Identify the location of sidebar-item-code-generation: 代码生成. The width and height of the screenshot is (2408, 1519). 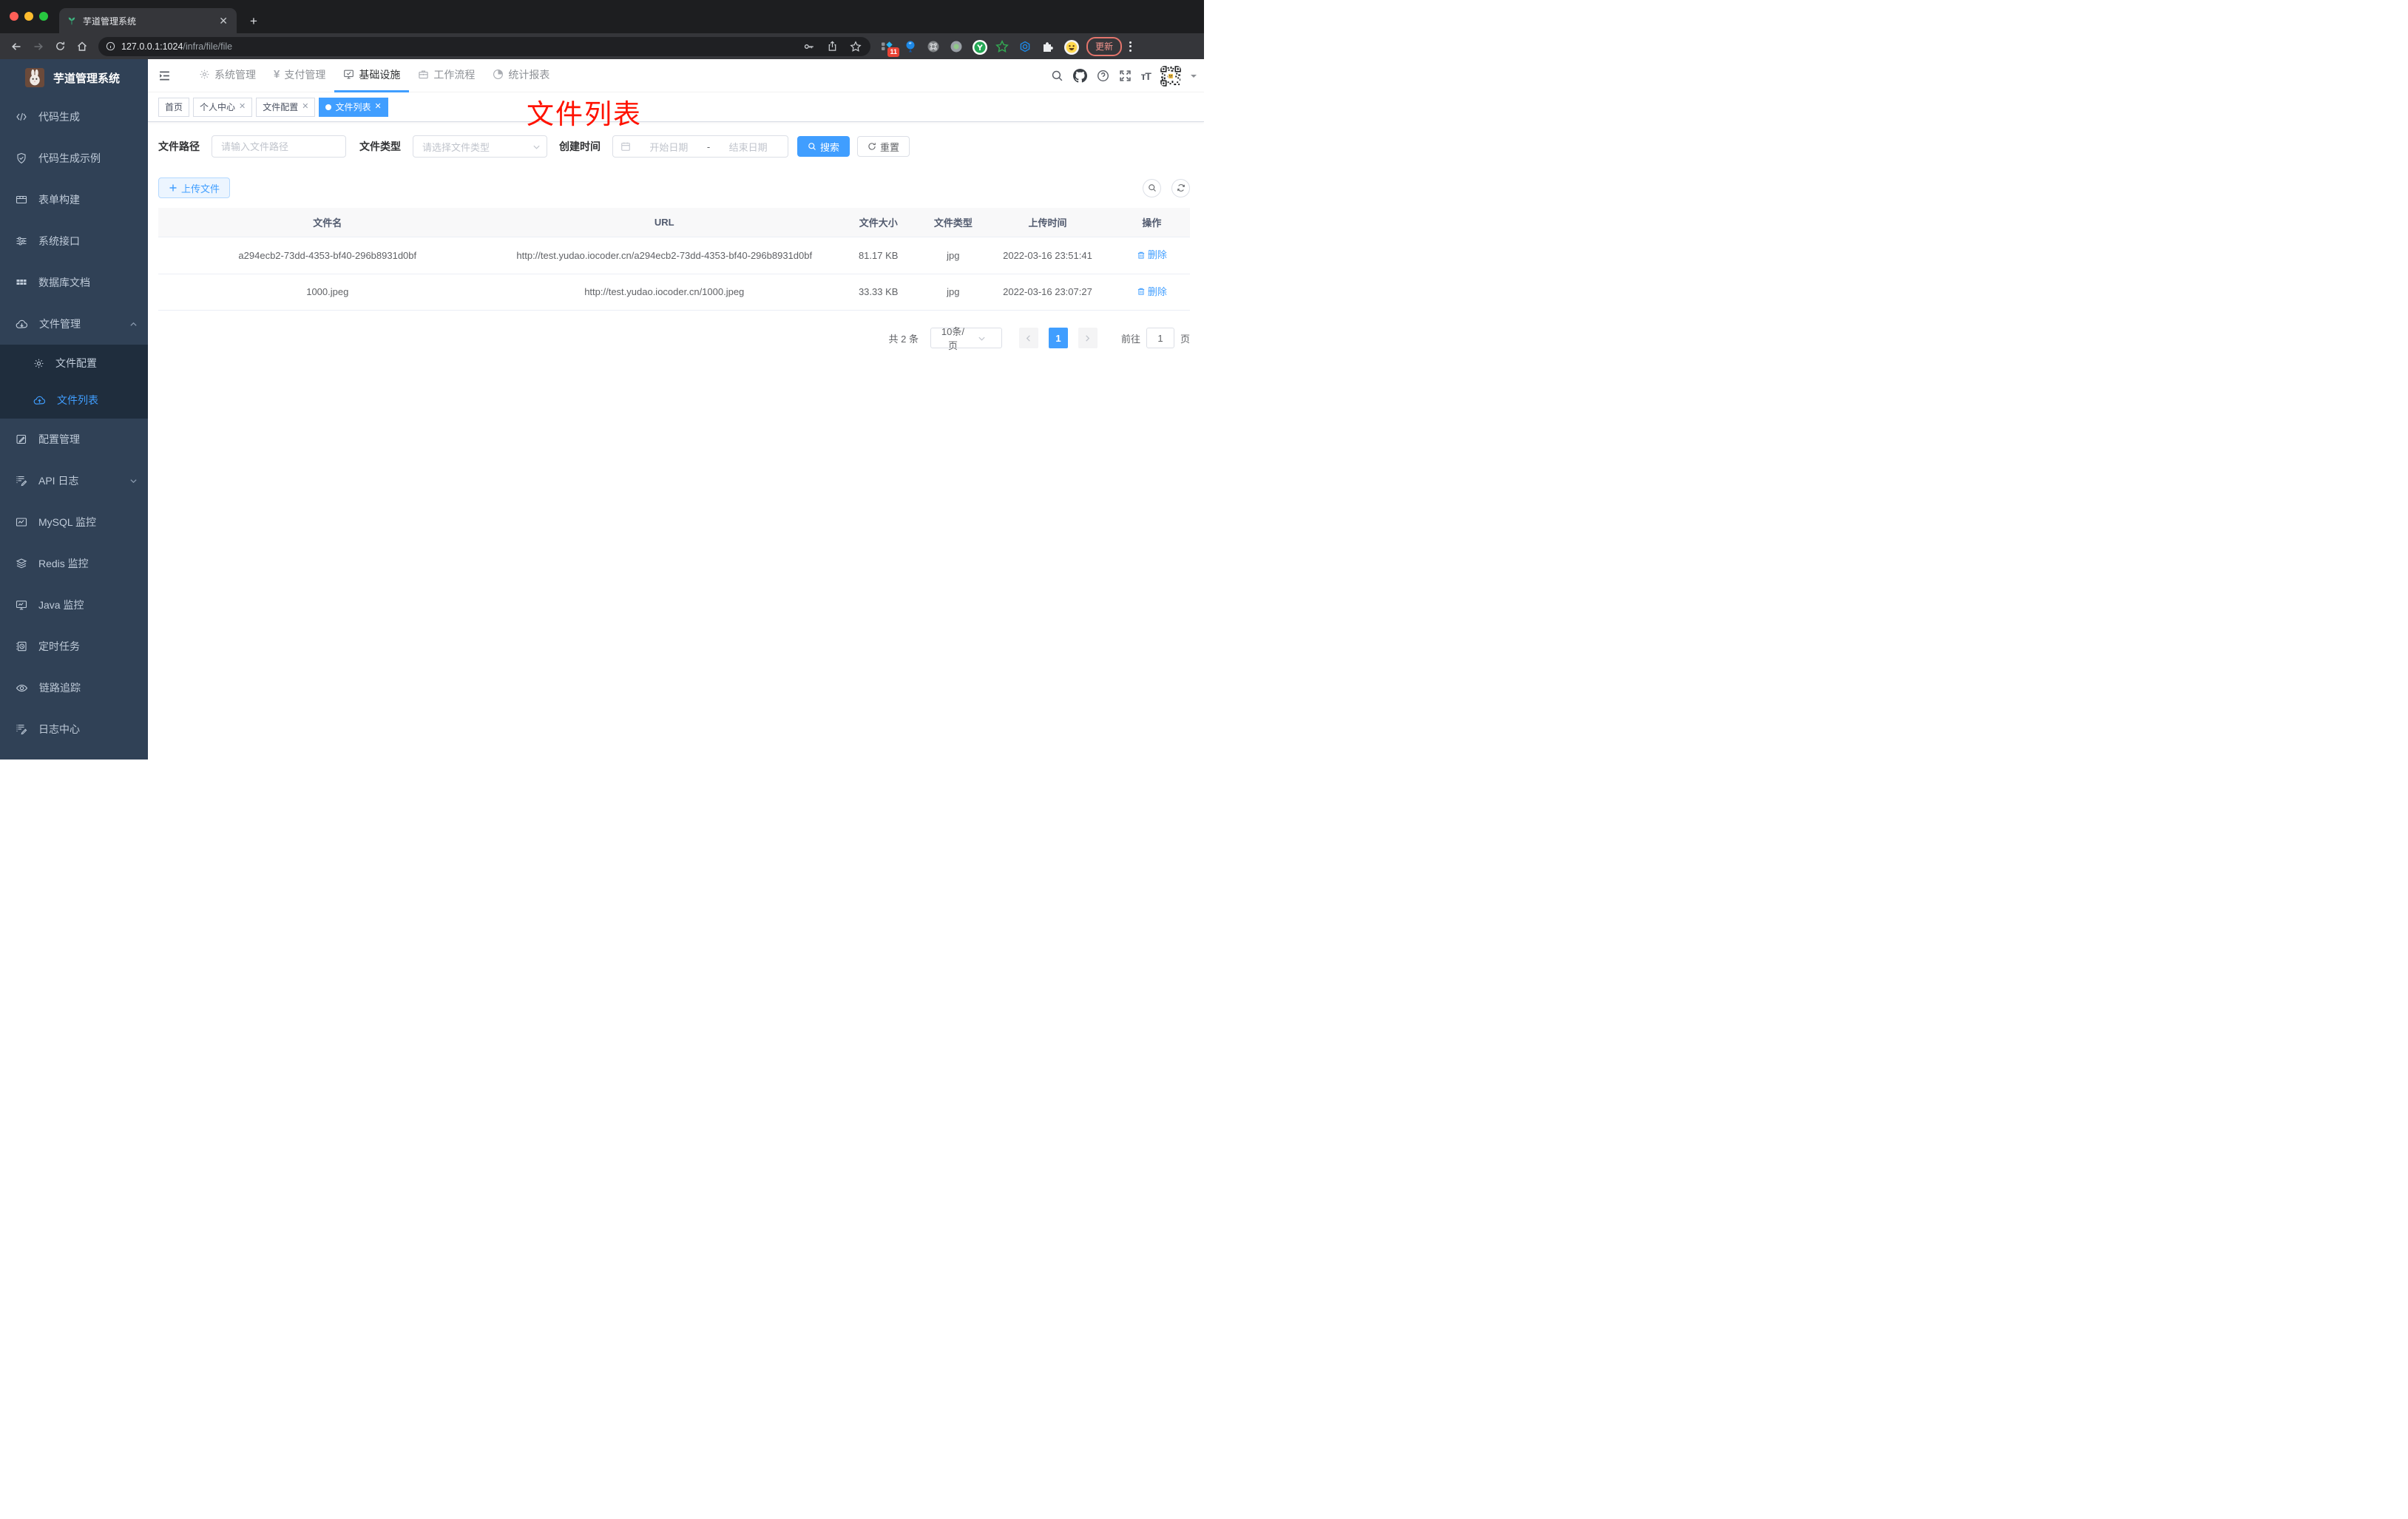
(74, 117).